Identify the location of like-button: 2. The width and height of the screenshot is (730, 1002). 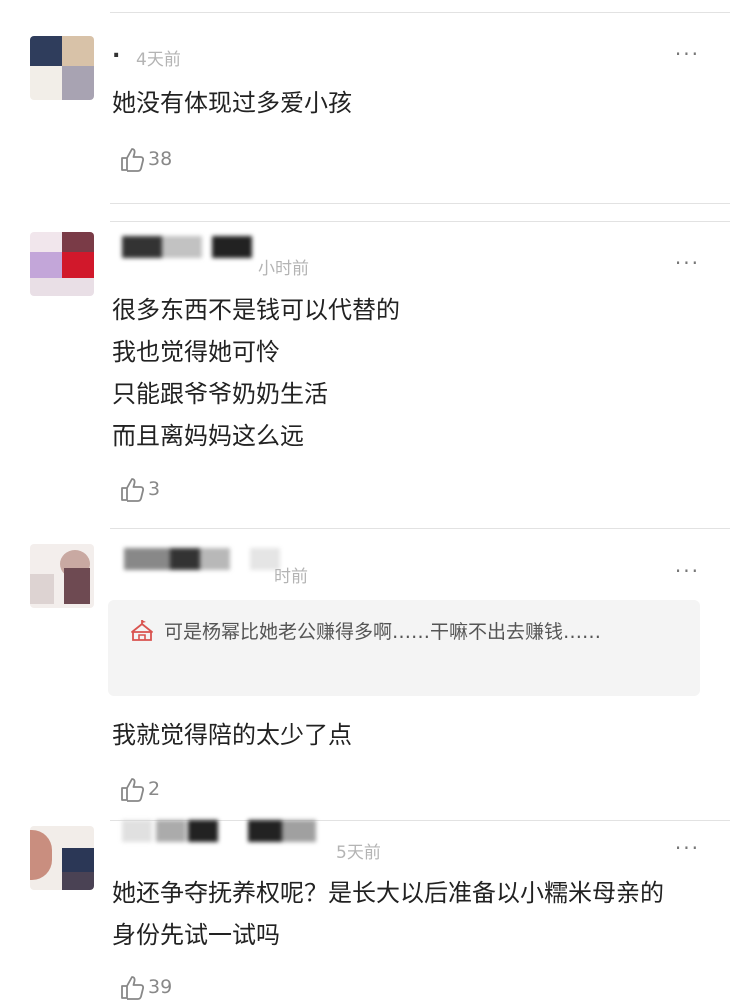
(139, 789).